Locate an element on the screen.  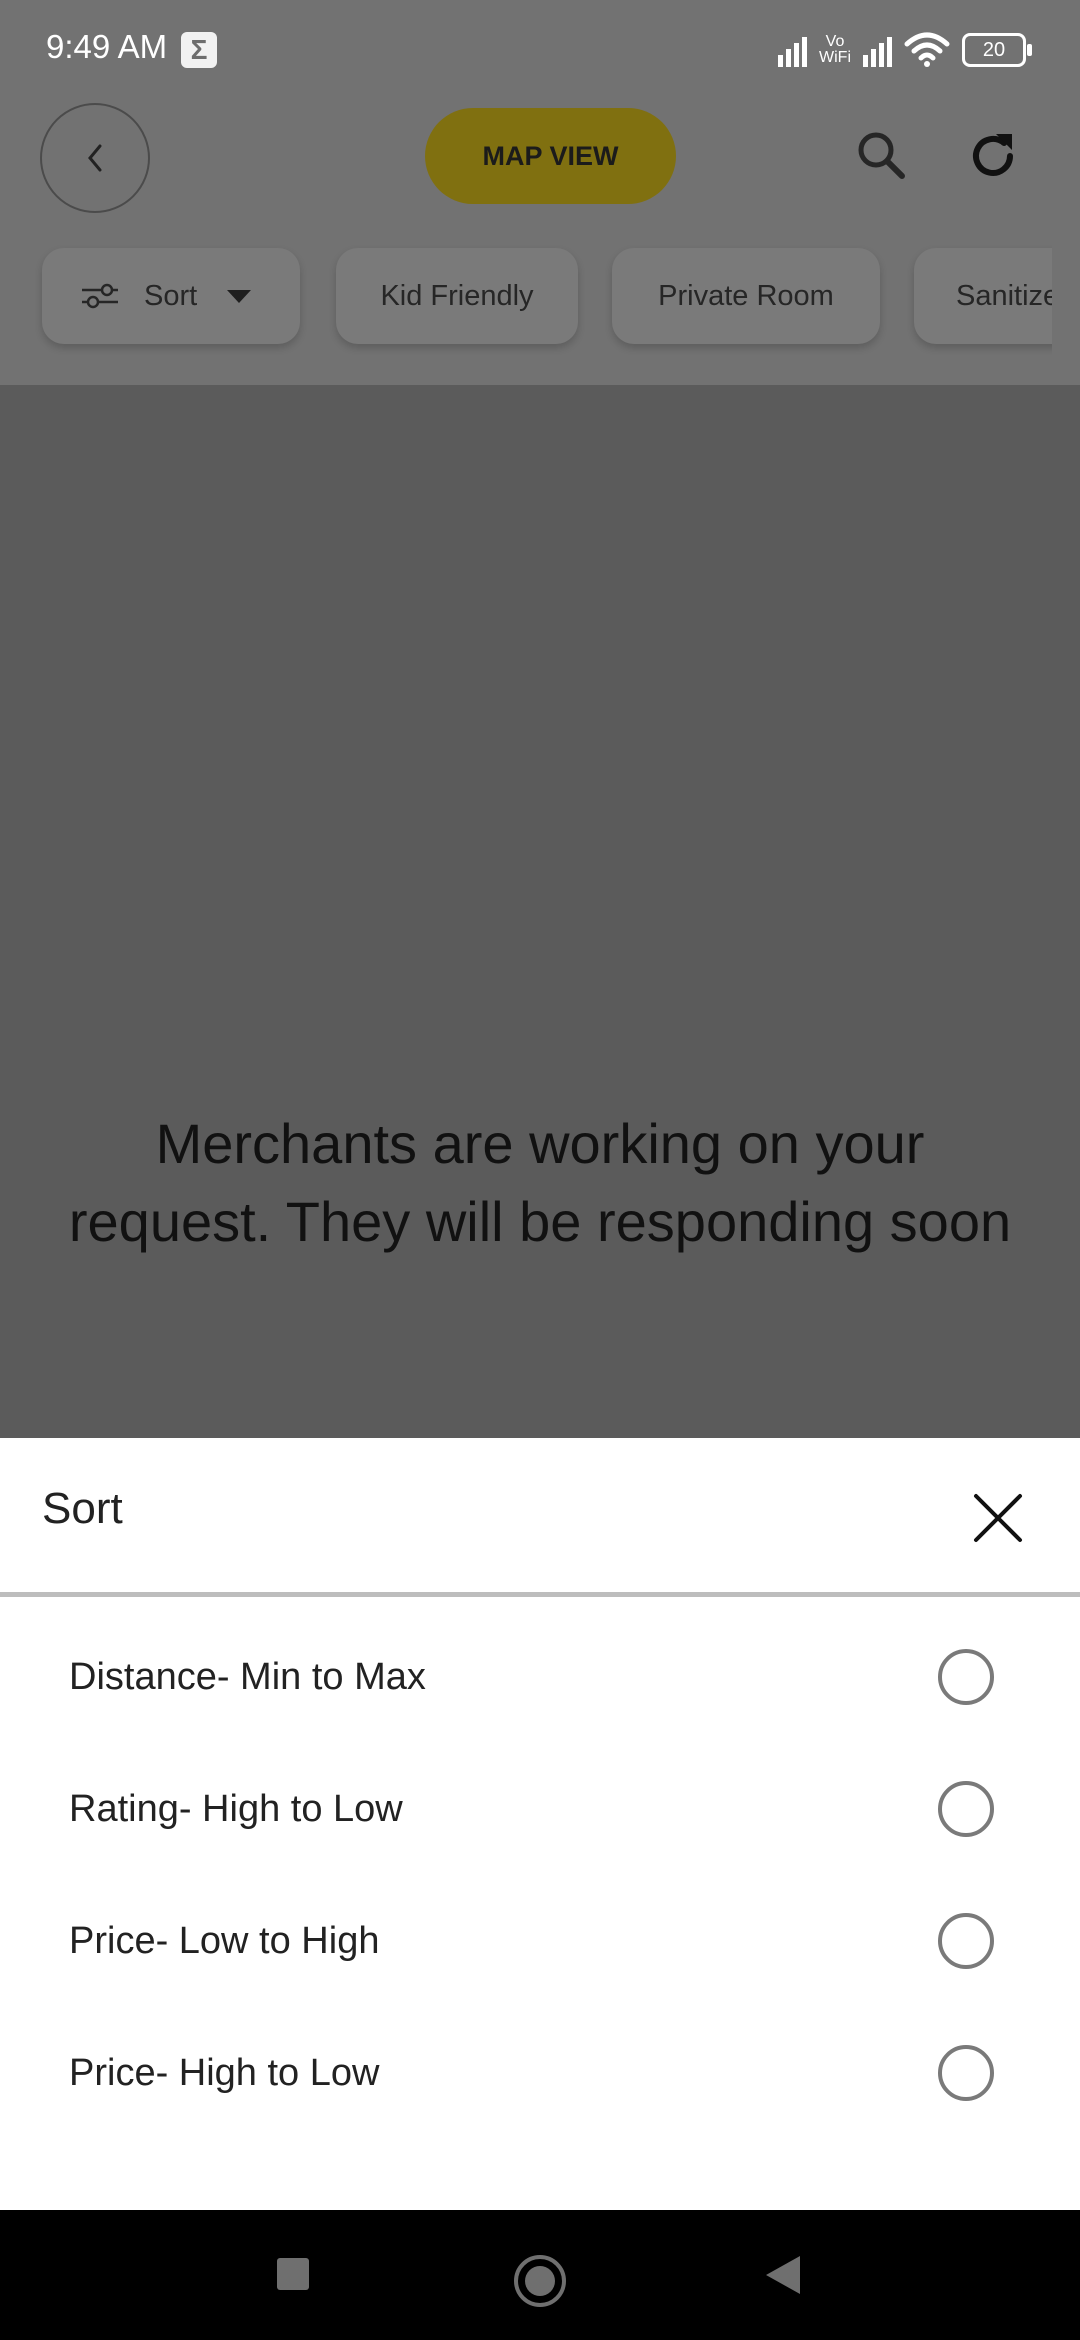
recents-icon is located at coordinates (293, 2274).